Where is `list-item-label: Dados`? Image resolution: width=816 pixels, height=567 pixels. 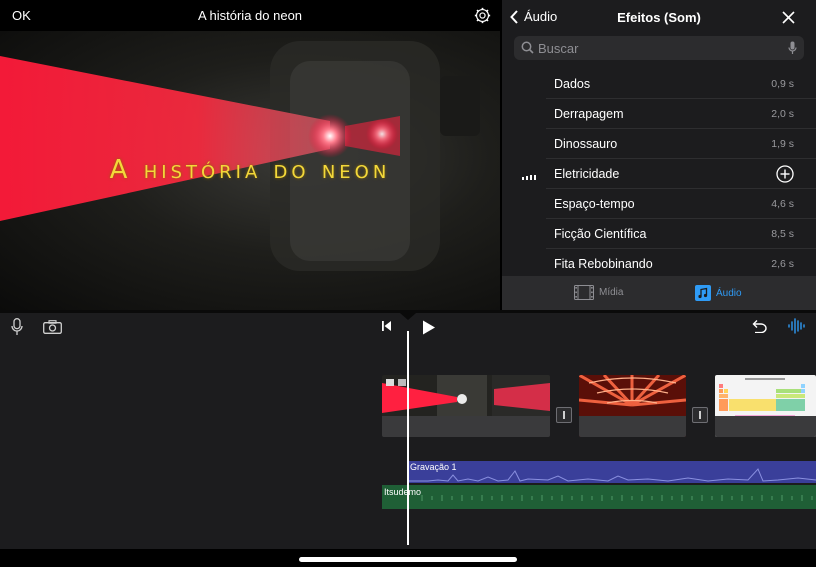 list-item-label: Dados is located at coordinates (572, 84).